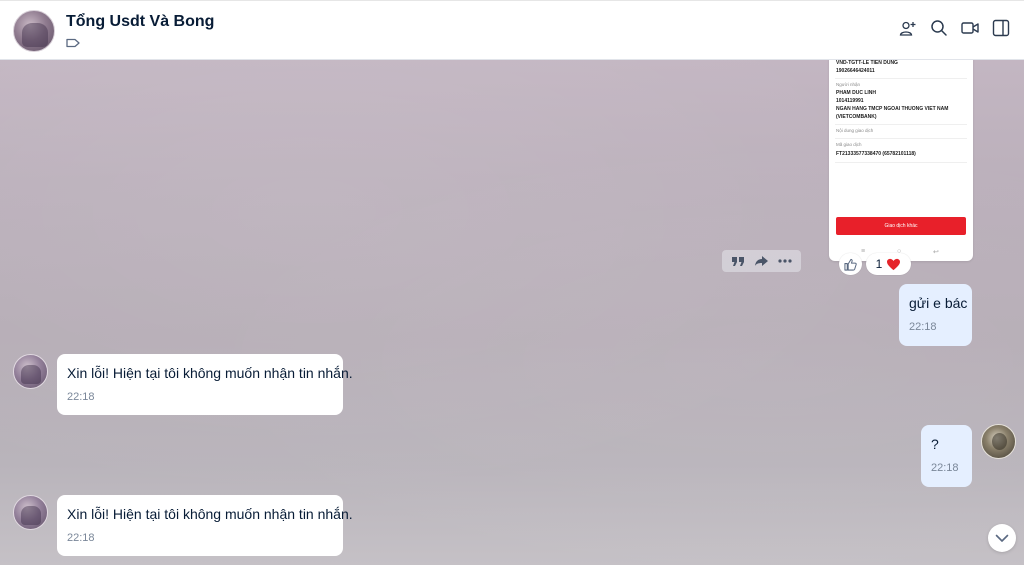 This screenshot has height=565, width=1024. I want to click on receipt-nav-menu-icon: ≡, so click(863, 251).